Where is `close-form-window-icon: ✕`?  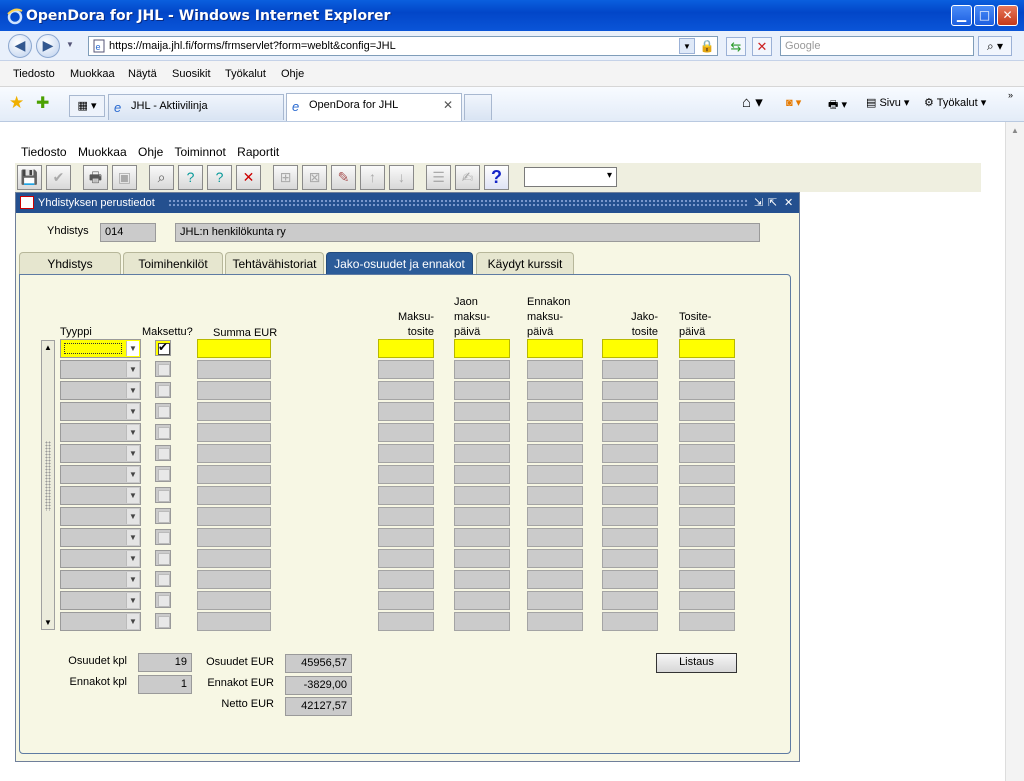 close-form-window-icon: ✕ is located at coordinates (788, 202).